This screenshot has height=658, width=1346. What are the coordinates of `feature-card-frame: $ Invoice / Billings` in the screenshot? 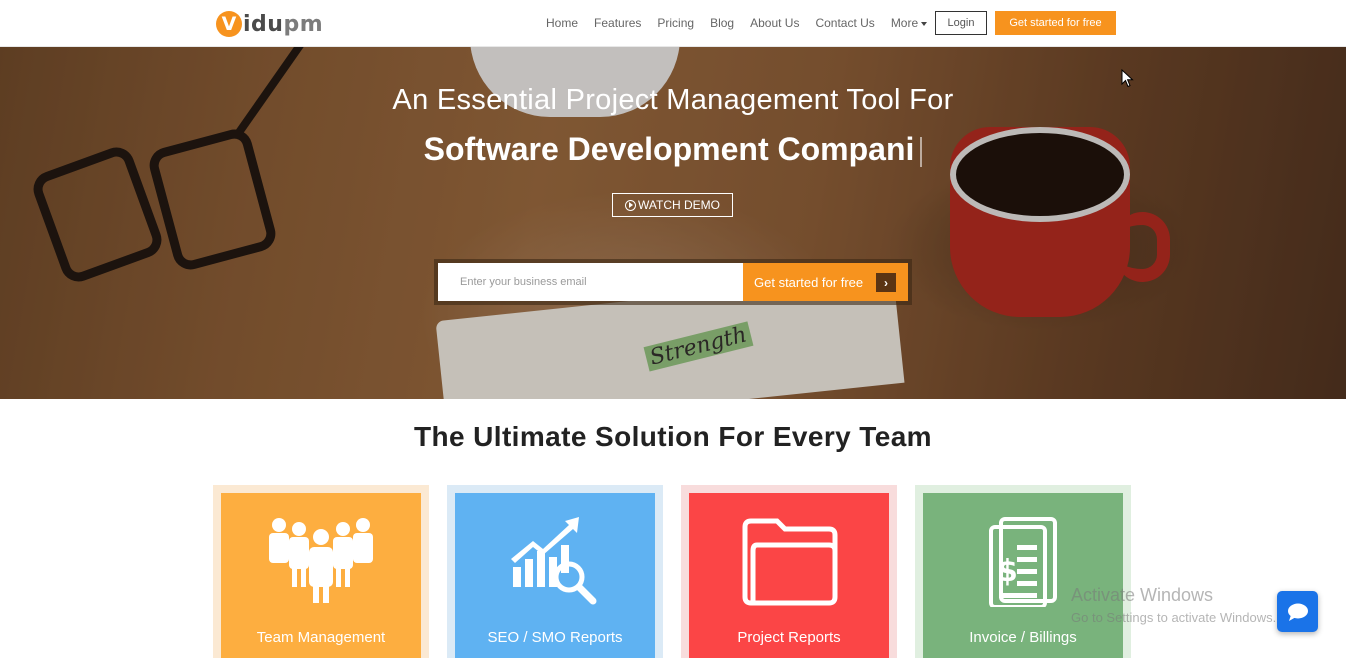 It's located at (1023, 571).